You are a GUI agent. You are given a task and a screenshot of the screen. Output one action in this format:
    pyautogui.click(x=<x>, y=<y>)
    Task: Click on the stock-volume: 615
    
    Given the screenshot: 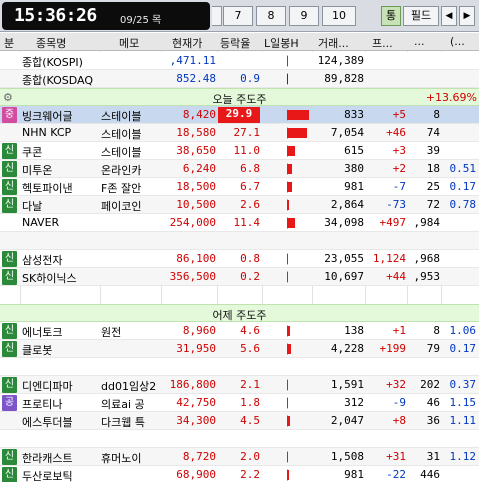 What is the action you would take?
    pyautogui.click(x=354, y=150)
    